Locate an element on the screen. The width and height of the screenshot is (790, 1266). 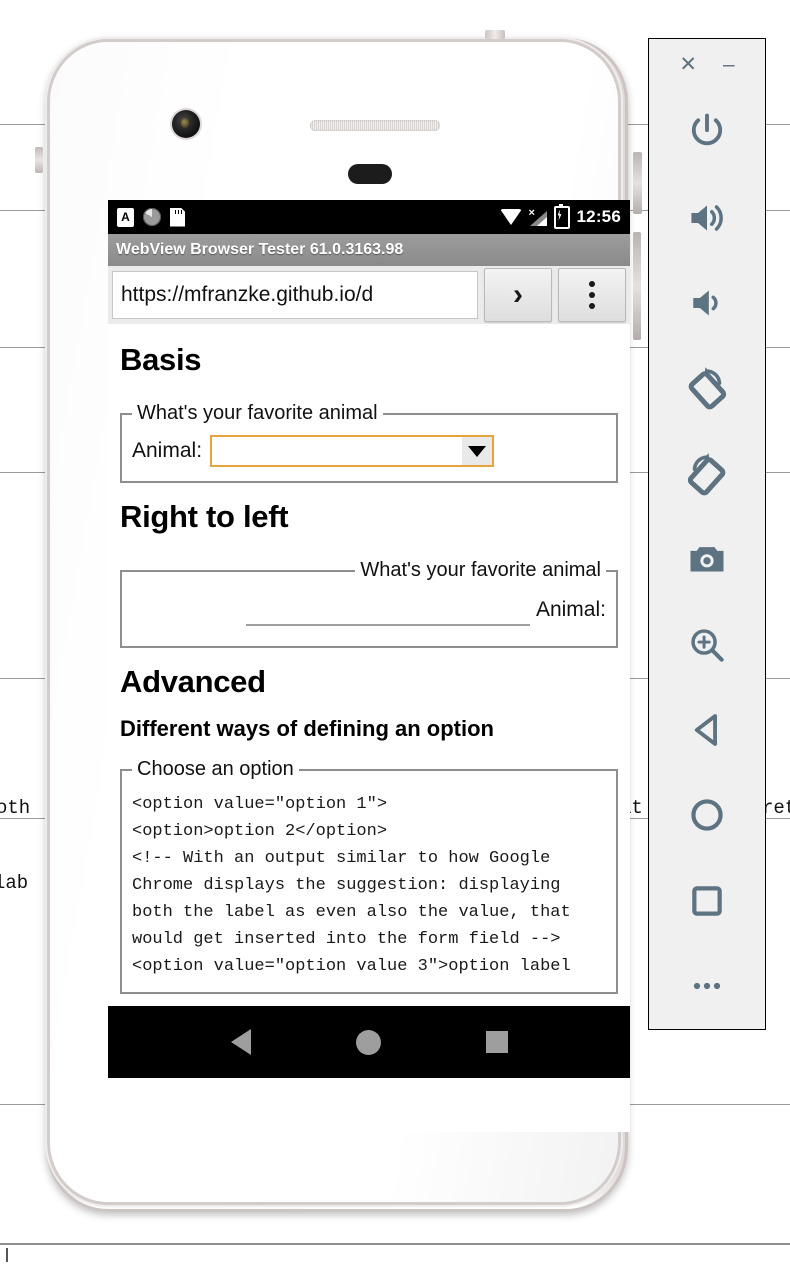
browser-url-bar: https://mfranzke.github.io/d › is located at coordinates (369, 295).